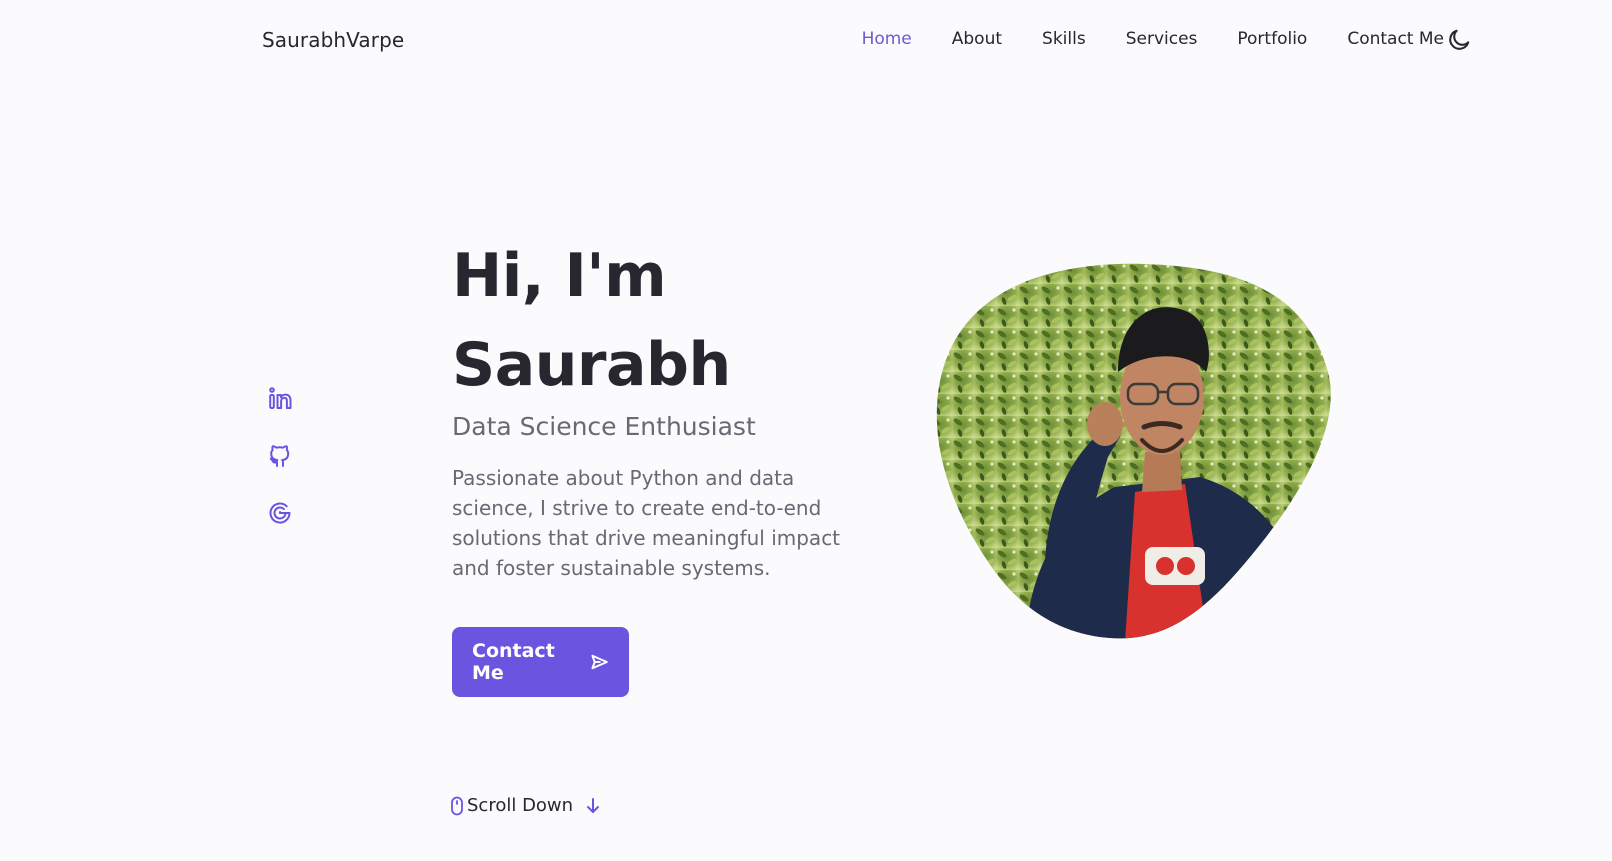  What do you see at coordinates (513, 662) in the screenshot?
I see `contact-me-label: Contact Me` at bounding box center [513, 662].